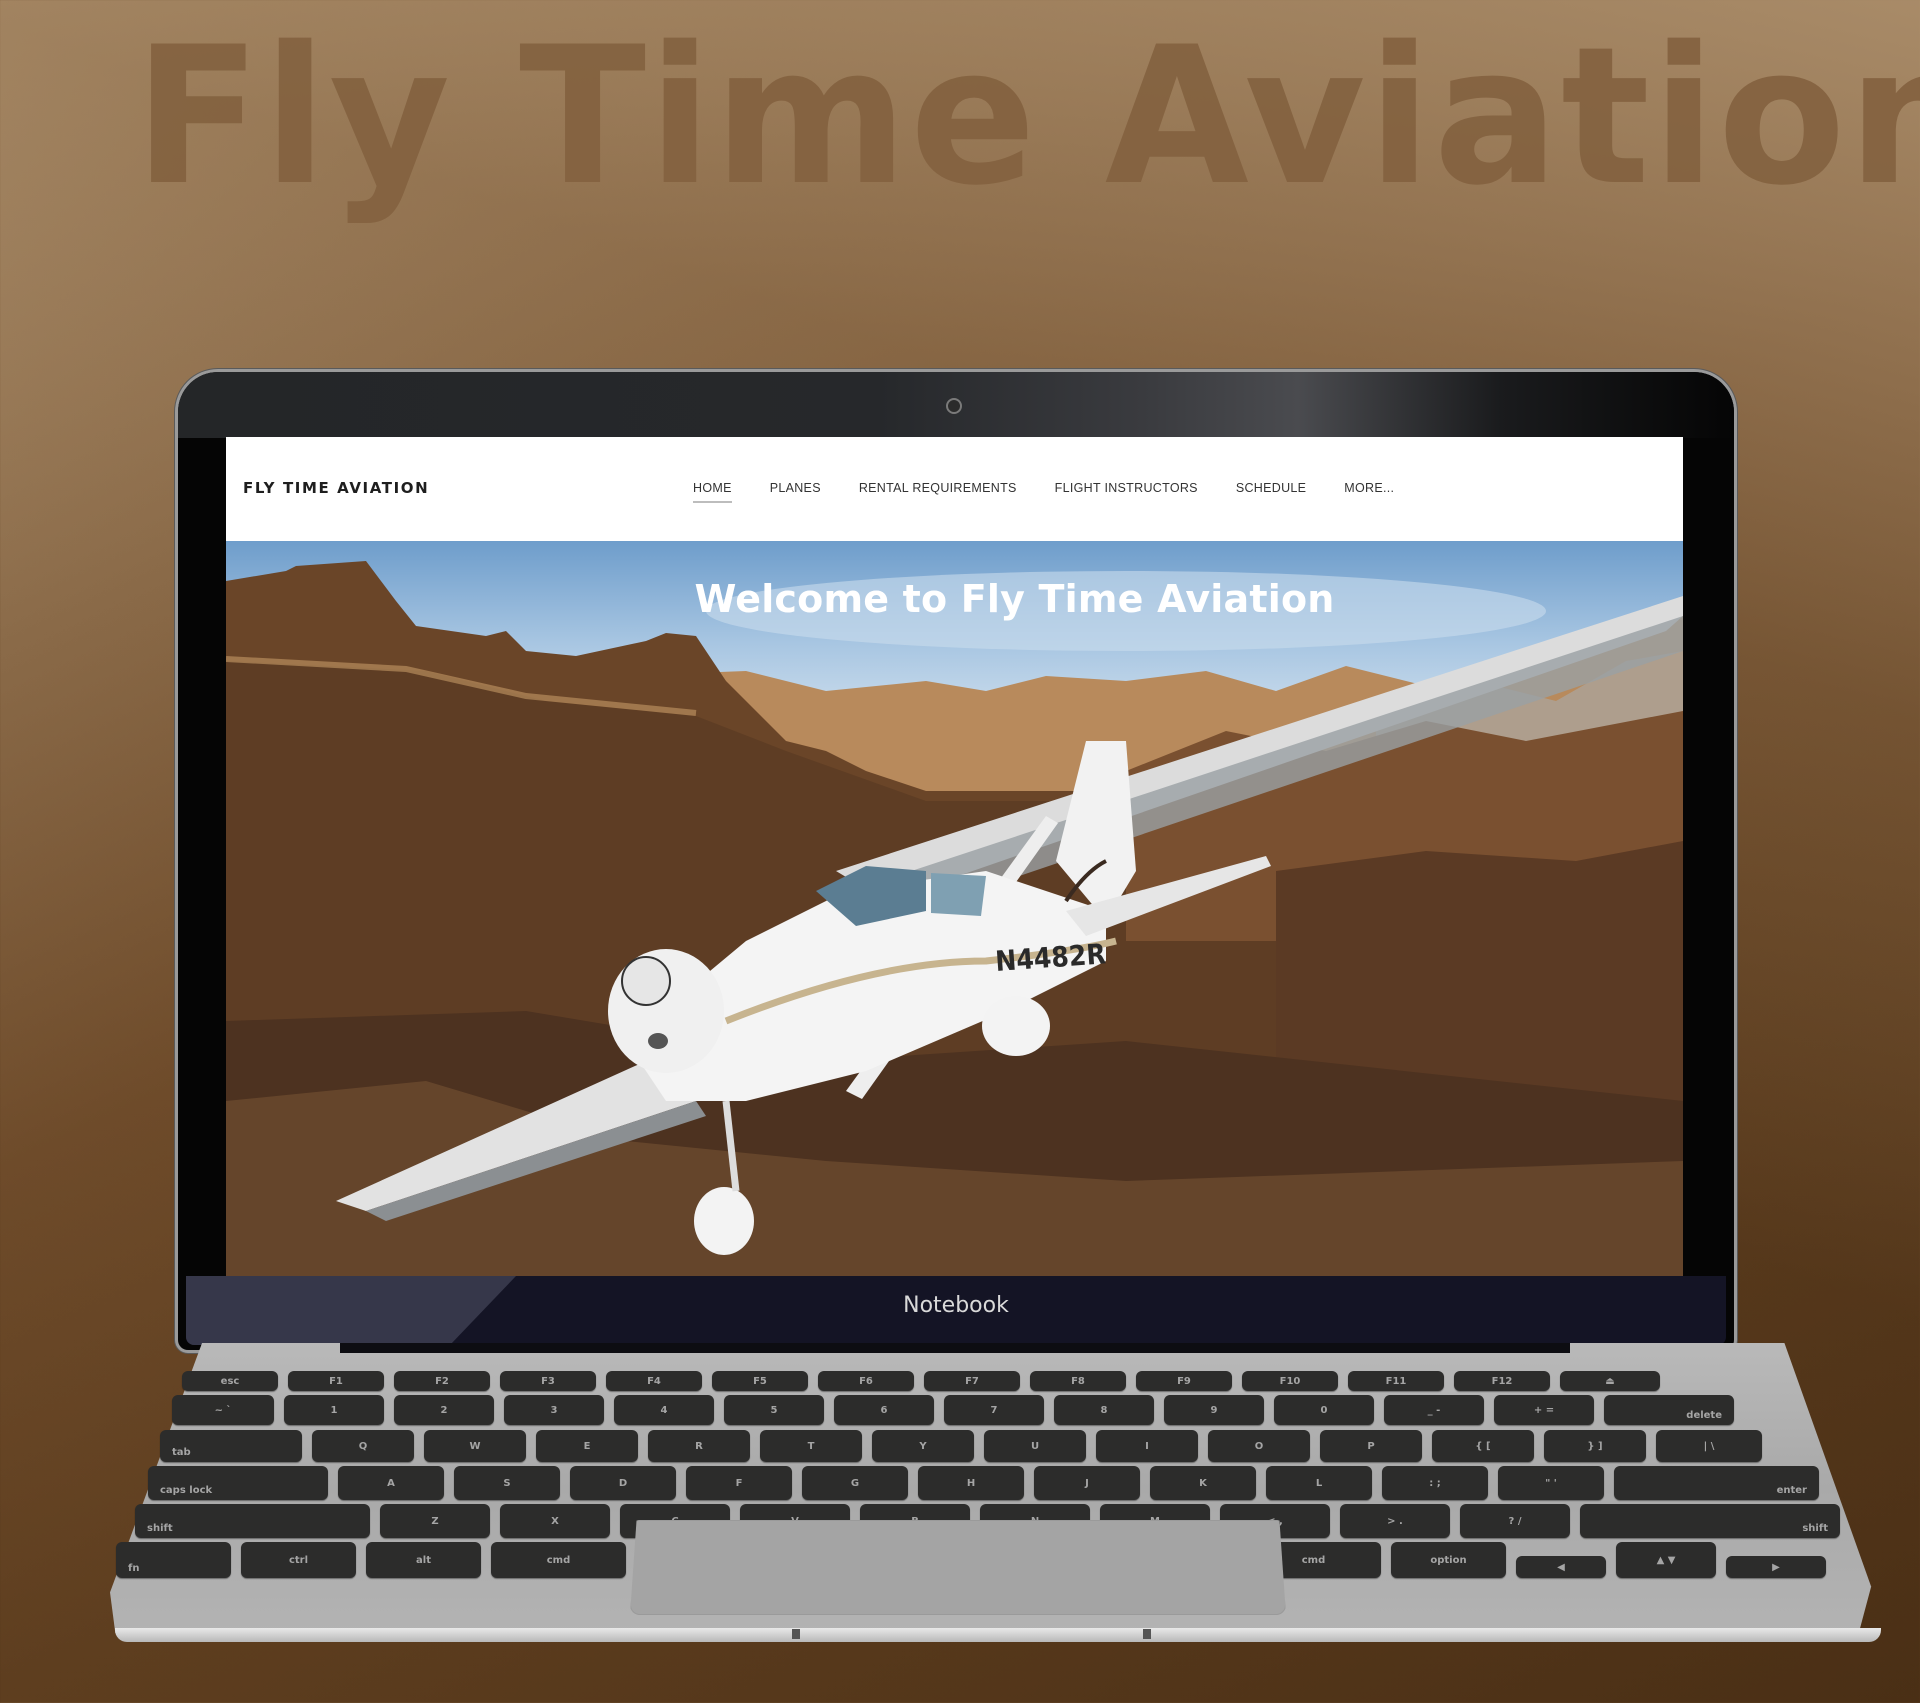 The height and width of the screenshot is (1703, 1920). I want to click on key-j: J, so click(1087, 1483).